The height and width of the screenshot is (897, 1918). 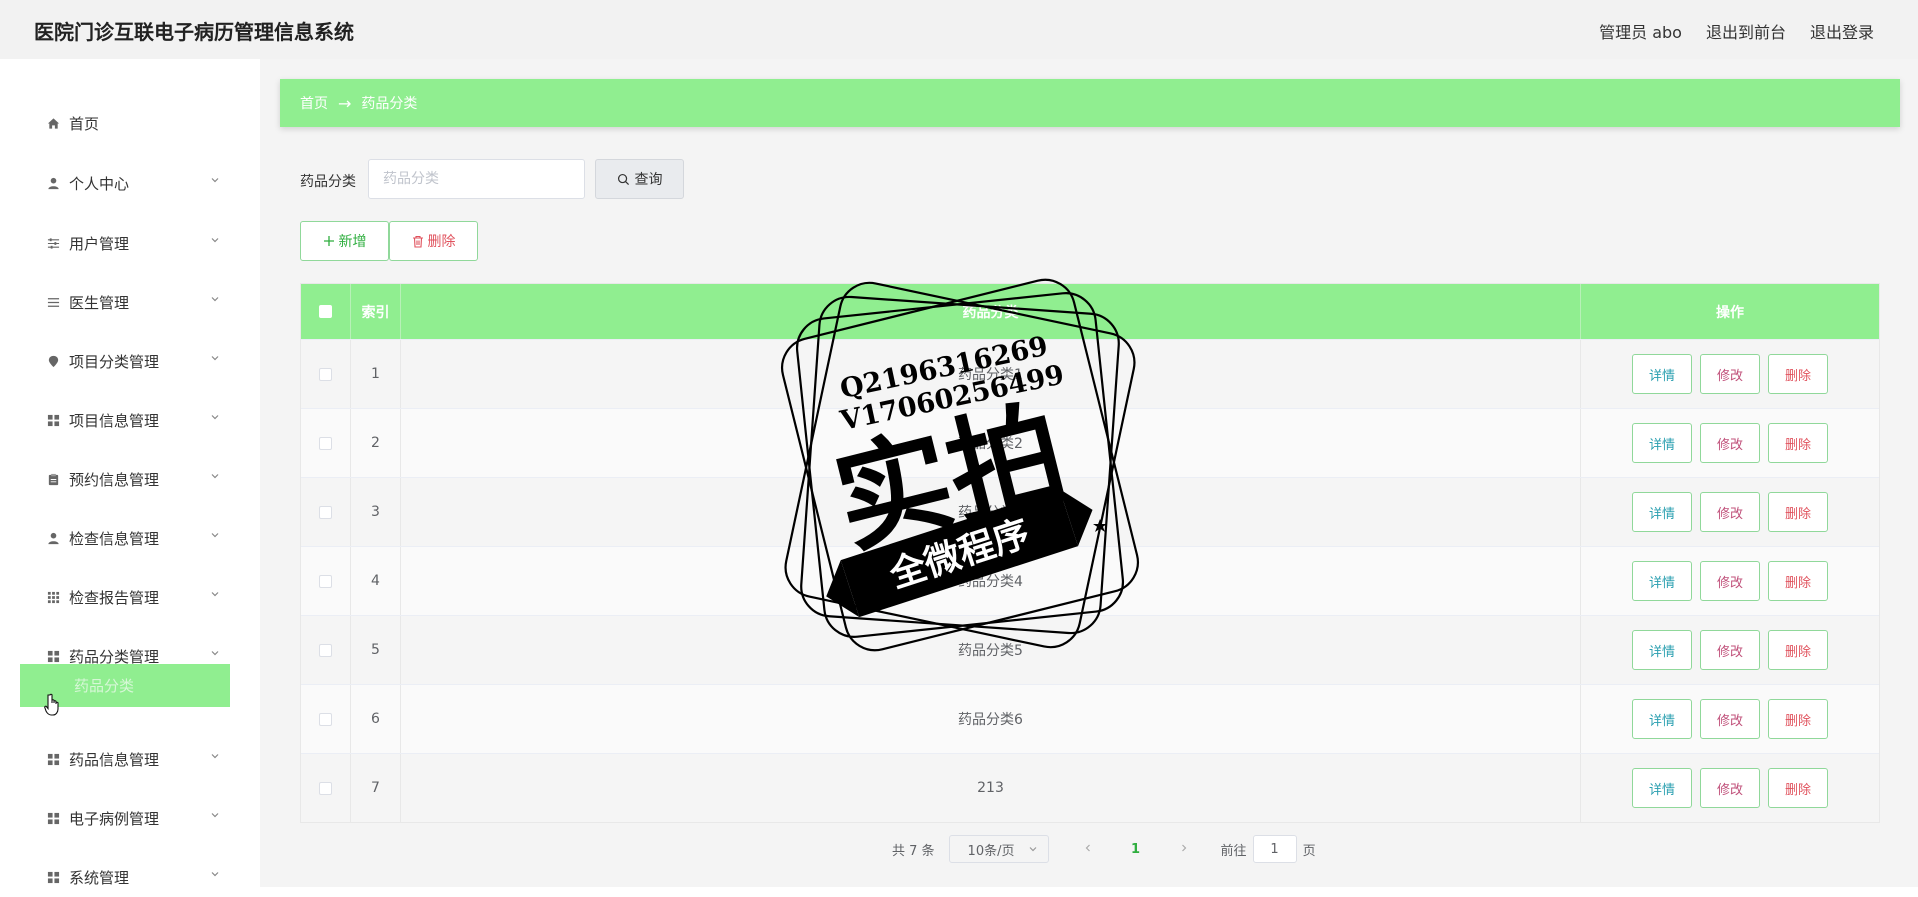 What do you see at coordinates (991, 311) in the screenshot?
I see `header-name: 药品分类` at bounding box center [991, 311].